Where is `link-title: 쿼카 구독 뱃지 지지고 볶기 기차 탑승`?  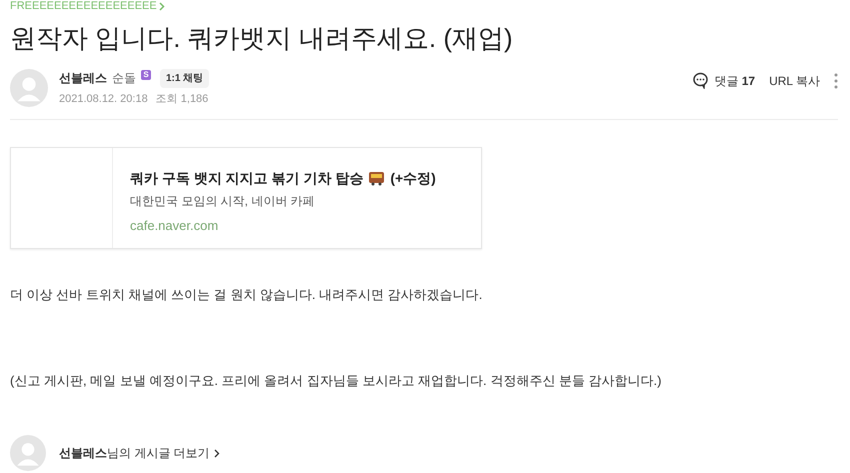 link-title: 쿼카 구독 뱃지 지지고 볶기 기차 탑승 is located at coordinates (247, 178).